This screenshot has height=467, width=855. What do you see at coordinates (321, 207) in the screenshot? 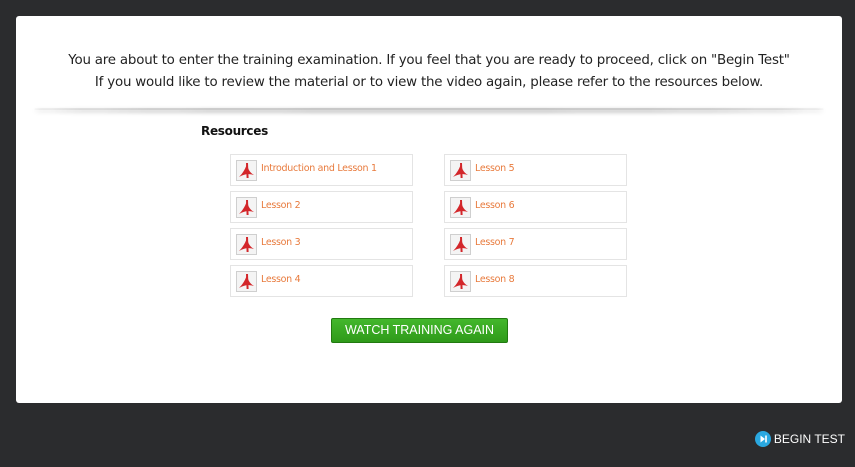
I see `resource-lesson-2: Lesson 2` at bounding box center [321, 207].